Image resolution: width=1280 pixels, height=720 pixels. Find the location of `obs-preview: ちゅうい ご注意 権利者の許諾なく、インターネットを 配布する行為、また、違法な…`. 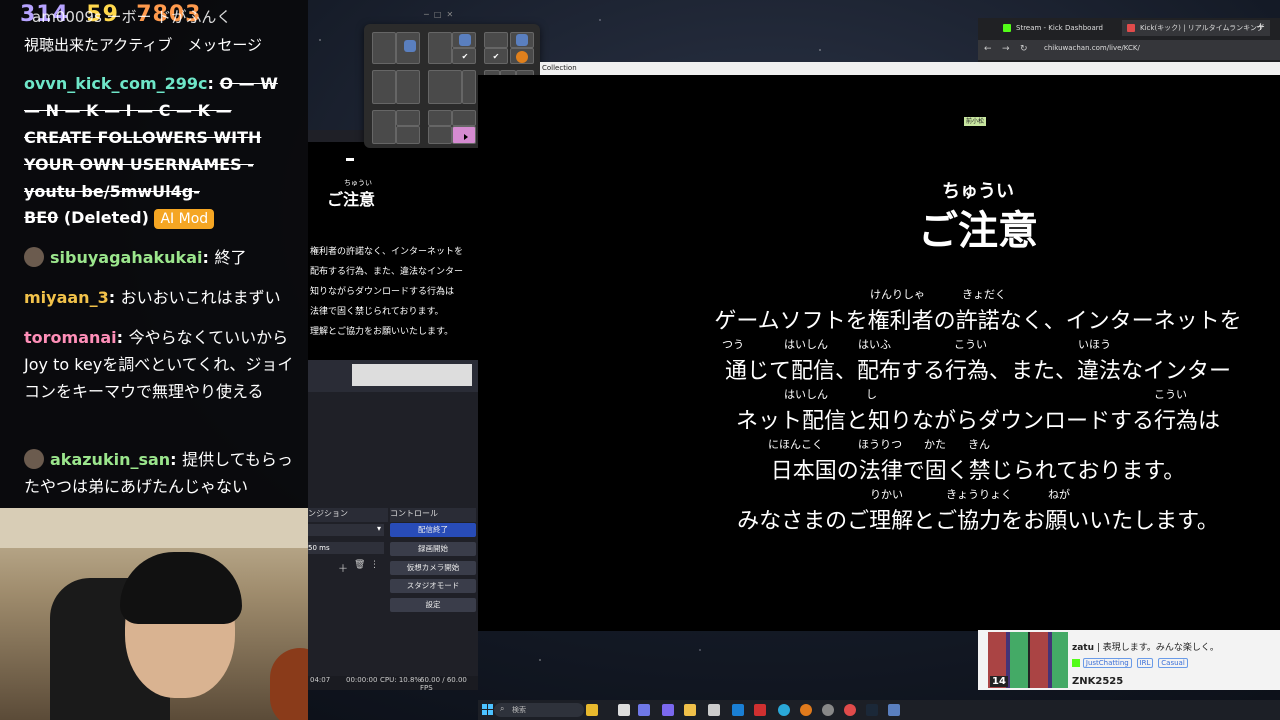

obs-preview: ちゅうい ご注意 権利者の許諾なく、インターネットを 配布する行為、また、違法な… is located at coordinates (393, 256).